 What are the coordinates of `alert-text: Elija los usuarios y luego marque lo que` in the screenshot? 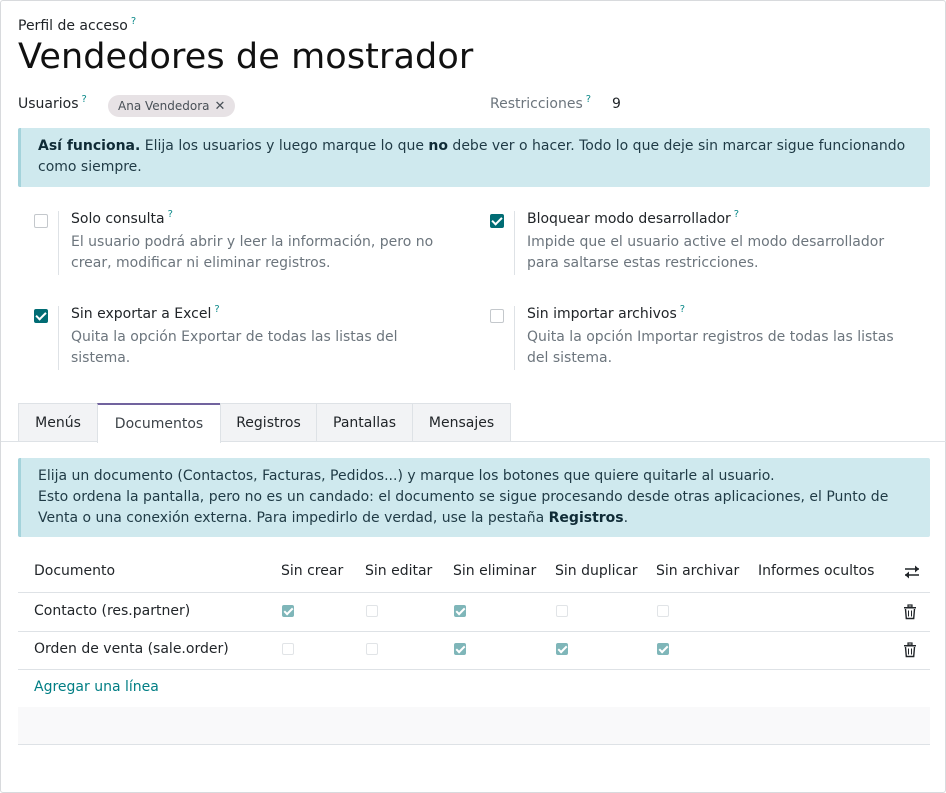 It's located at (284, 146).